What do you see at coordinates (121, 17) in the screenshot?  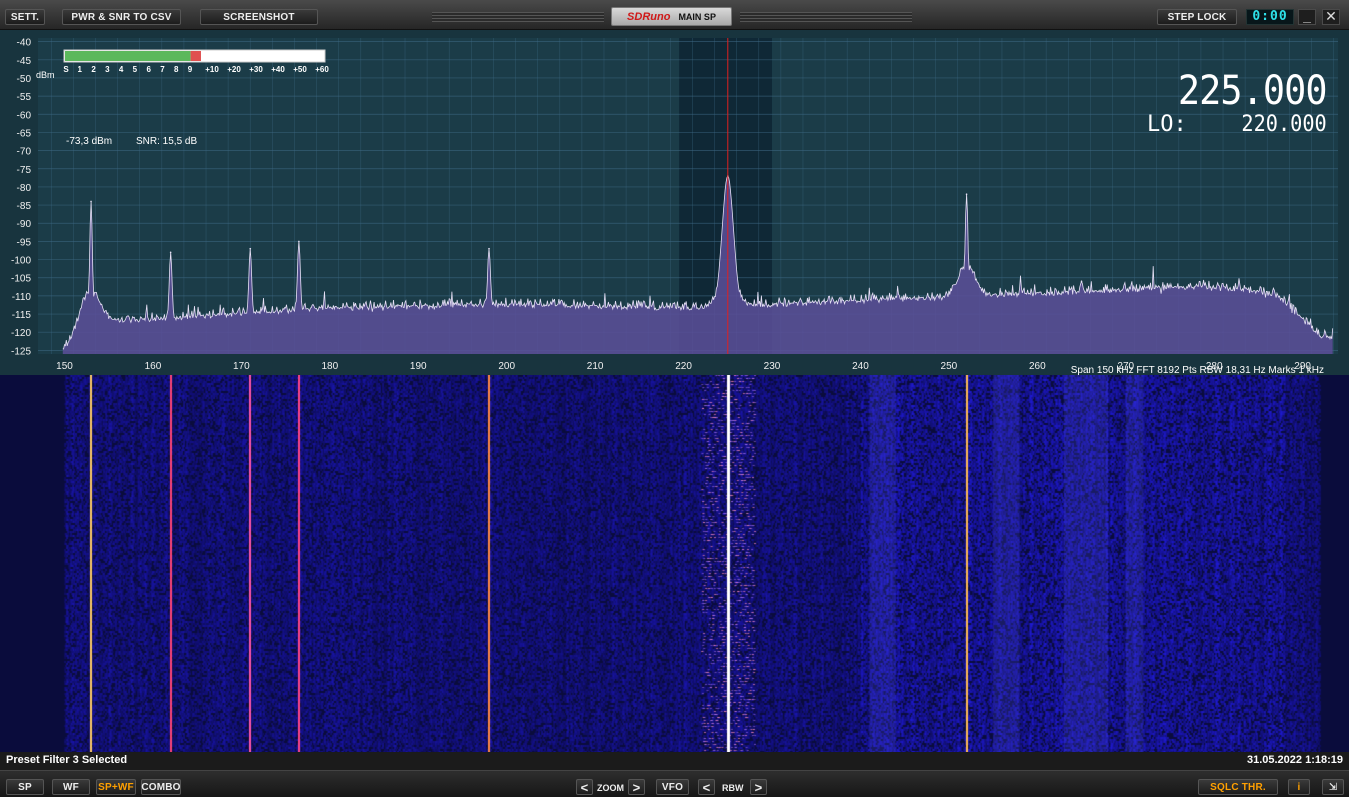 I see `pwr-snr-to-csv-button: PWR & SNR TO CSV` at bounding box center [121, 17].